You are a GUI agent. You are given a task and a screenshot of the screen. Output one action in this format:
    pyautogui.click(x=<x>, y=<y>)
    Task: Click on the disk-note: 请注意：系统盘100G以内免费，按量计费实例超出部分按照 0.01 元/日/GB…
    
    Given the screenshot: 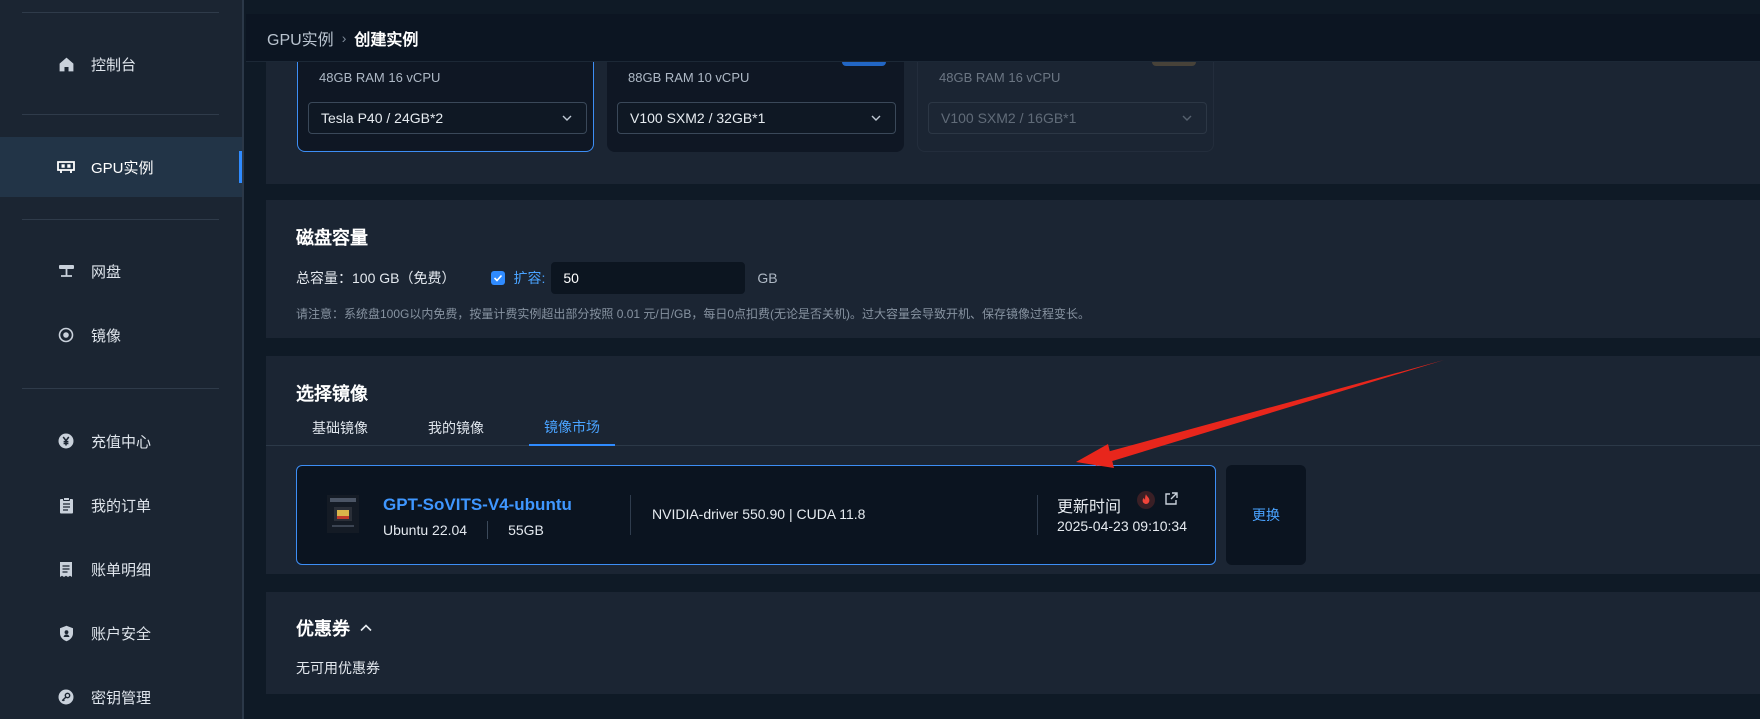 What is the action you would take?
    pyautogui.click(x=693, y=314)
    